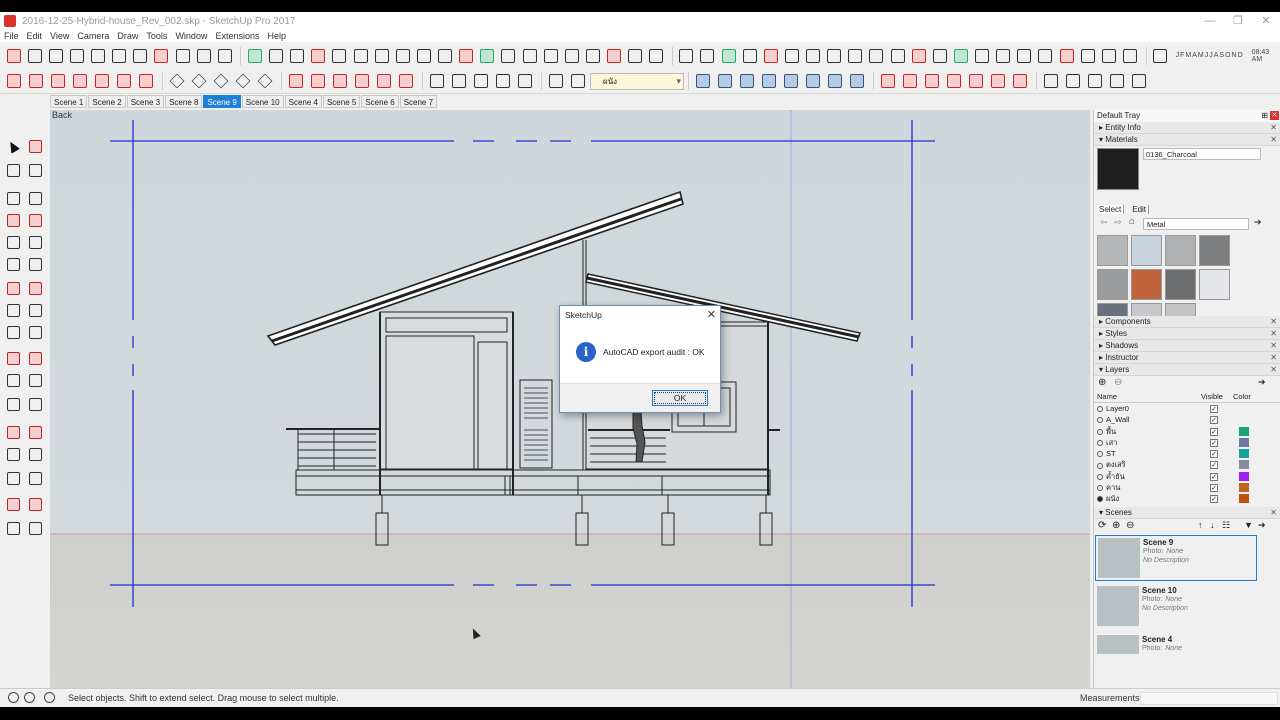 The image size is (1280, 720). I want to click on look-around-icon, so click(503, 81).